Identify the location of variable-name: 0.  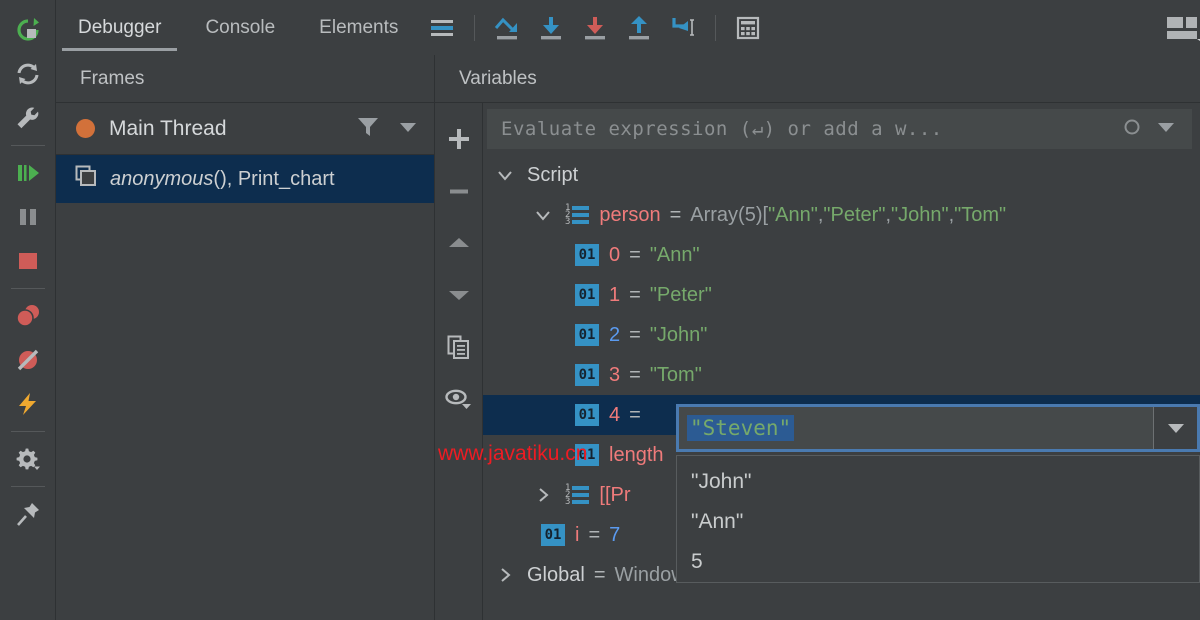
(615, 254).